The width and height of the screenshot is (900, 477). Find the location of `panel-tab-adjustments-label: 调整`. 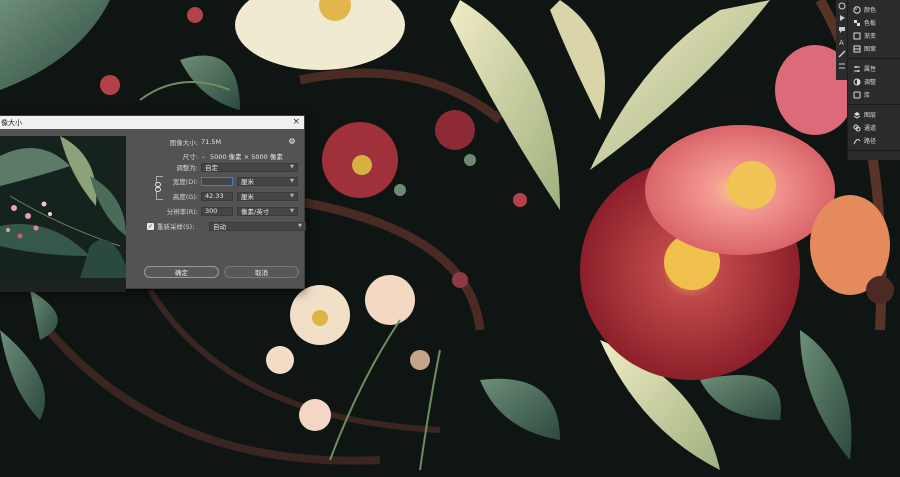

panel-tab-adjustments-label: 调整 is located at coordinates (870, 82).